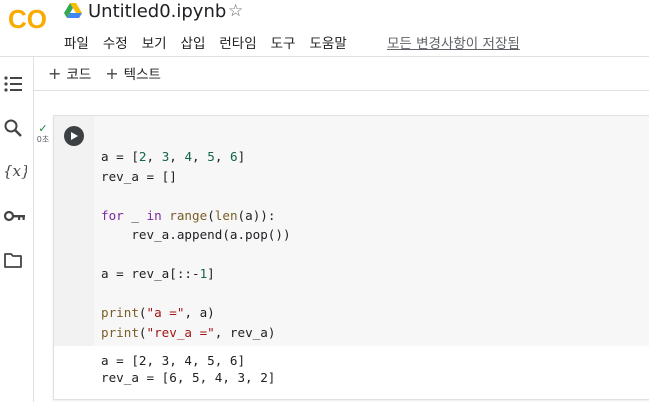  I want to click on notebook-title: Untitled0.ipynb, so click(157, 11).